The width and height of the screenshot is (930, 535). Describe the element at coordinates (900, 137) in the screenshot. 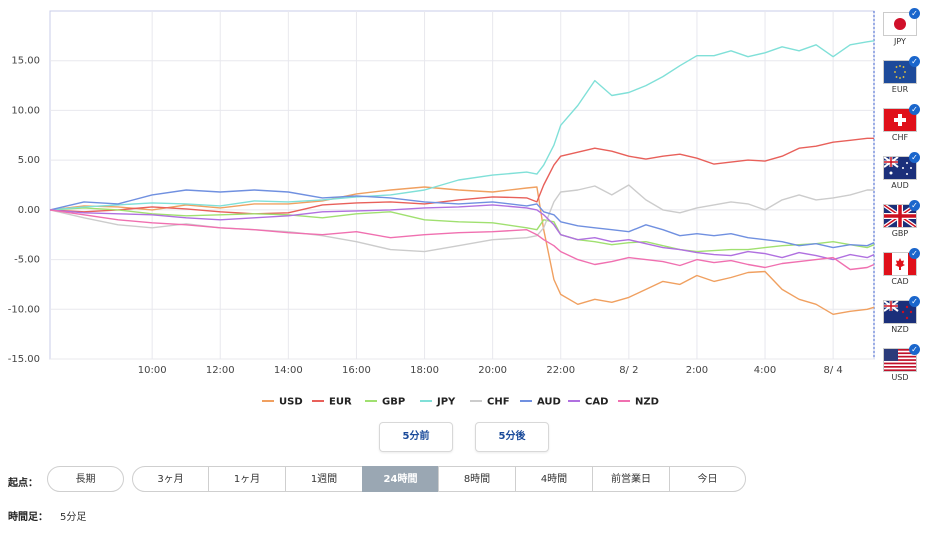

I see `flag-label-chf: CHF` at that location.